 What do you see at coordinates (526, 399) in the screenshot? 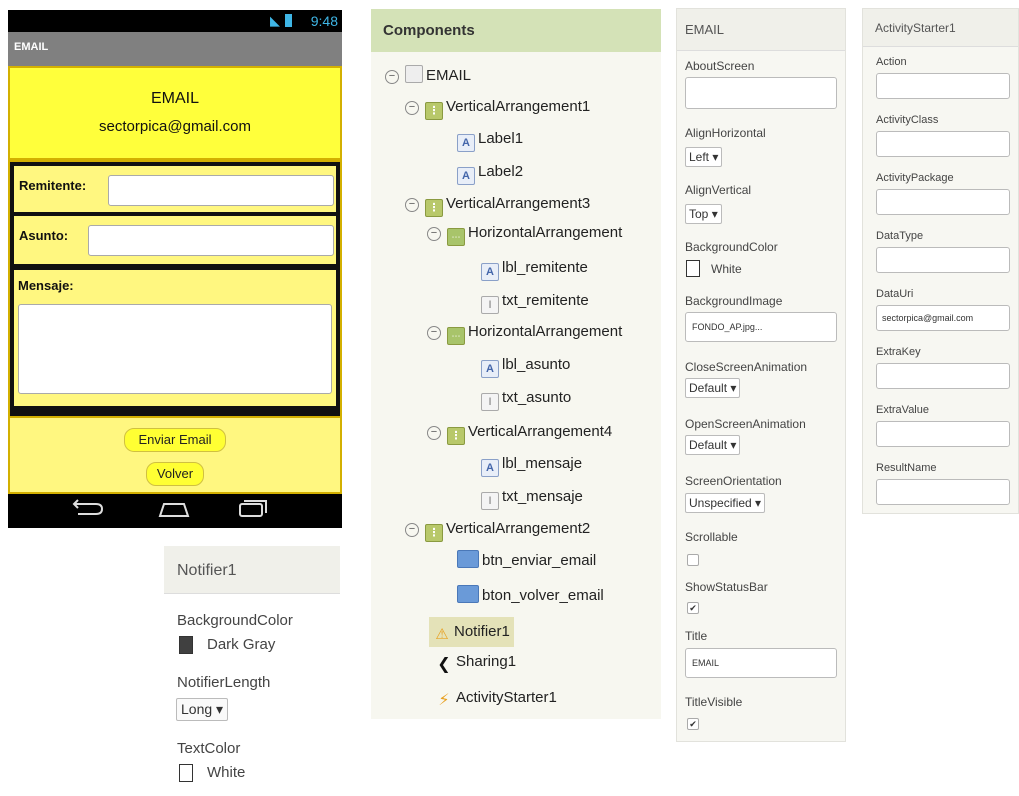
I see `tree-node-txt-asunto: Itxt_asunto` at bounding box center [526, 399].